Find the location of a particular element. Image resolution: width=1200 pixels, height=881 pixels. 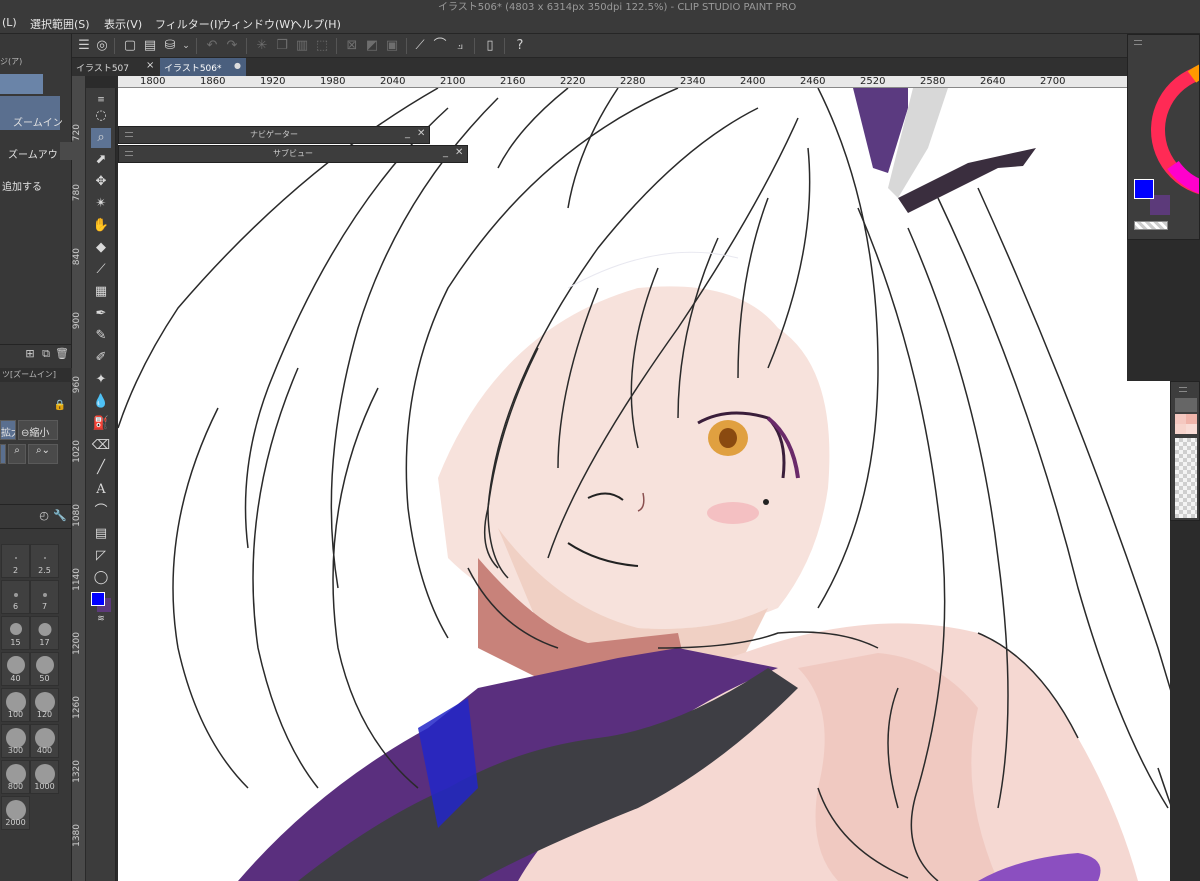

save-dropdown-icon: ⌄ is located at coordinates (186, 46).